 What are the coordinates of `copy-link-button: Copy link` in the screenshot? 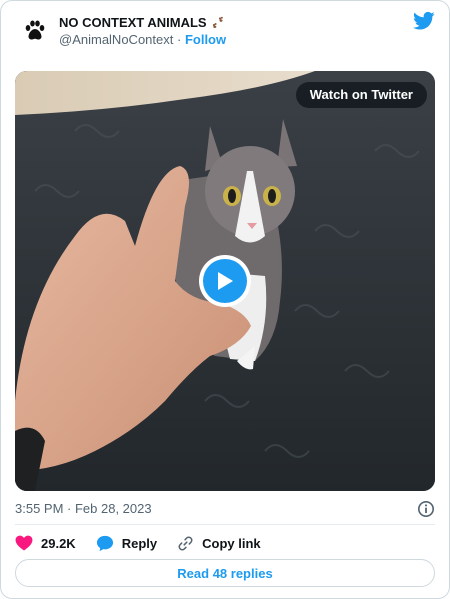 It's located at (219, 543).